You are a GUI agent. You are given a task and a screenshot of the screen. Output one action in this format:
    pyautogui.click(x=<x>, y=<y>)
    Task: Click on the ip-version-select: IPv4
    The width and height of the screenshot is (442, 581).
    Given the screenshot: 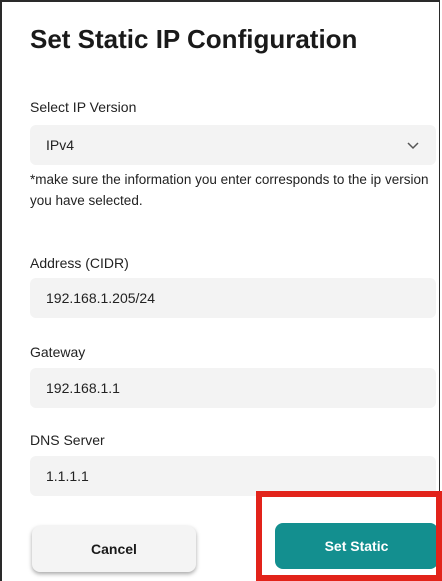 What is the action you would take?
    pyautogui.click(x=233, y=145)
    